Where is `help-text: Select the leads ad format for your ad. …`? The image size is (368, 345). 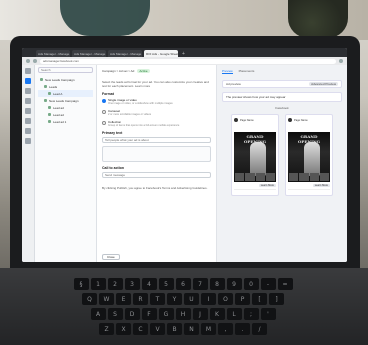
help-text: Select the leads ad format for your ad. … is located at coordinates (155, 84).